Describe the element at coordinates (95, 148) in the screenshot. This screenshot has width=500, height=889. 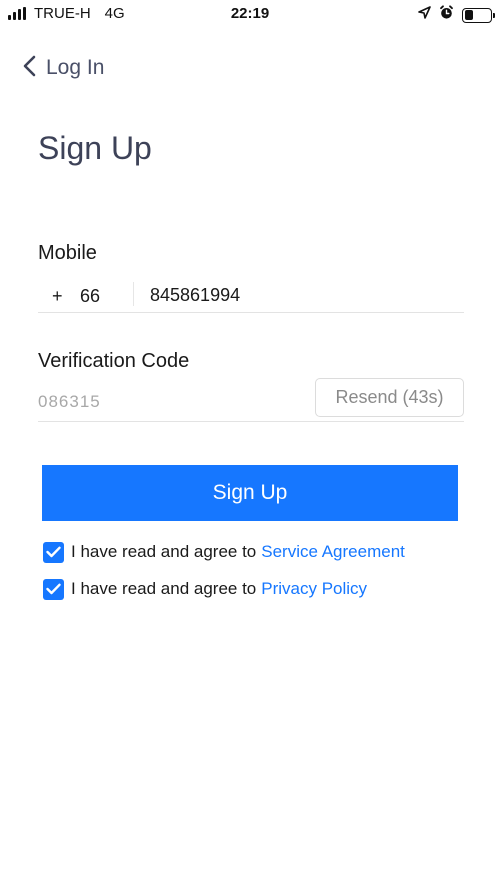
I see `page-title: Sign Up` at that location.